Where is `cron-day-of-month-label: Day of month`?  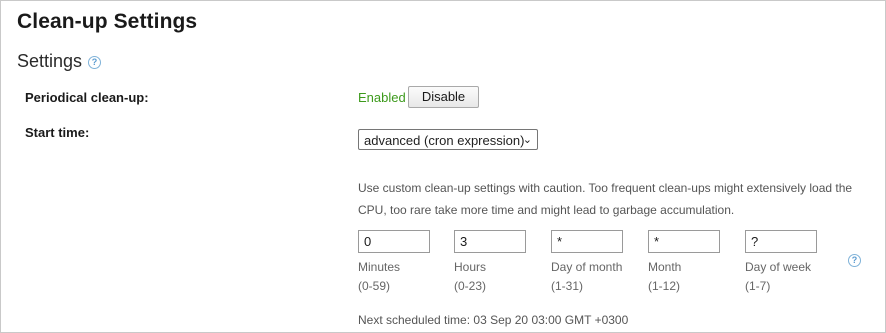 cron-day-of-month-label: Day of month is located at coordinates (587, 267).